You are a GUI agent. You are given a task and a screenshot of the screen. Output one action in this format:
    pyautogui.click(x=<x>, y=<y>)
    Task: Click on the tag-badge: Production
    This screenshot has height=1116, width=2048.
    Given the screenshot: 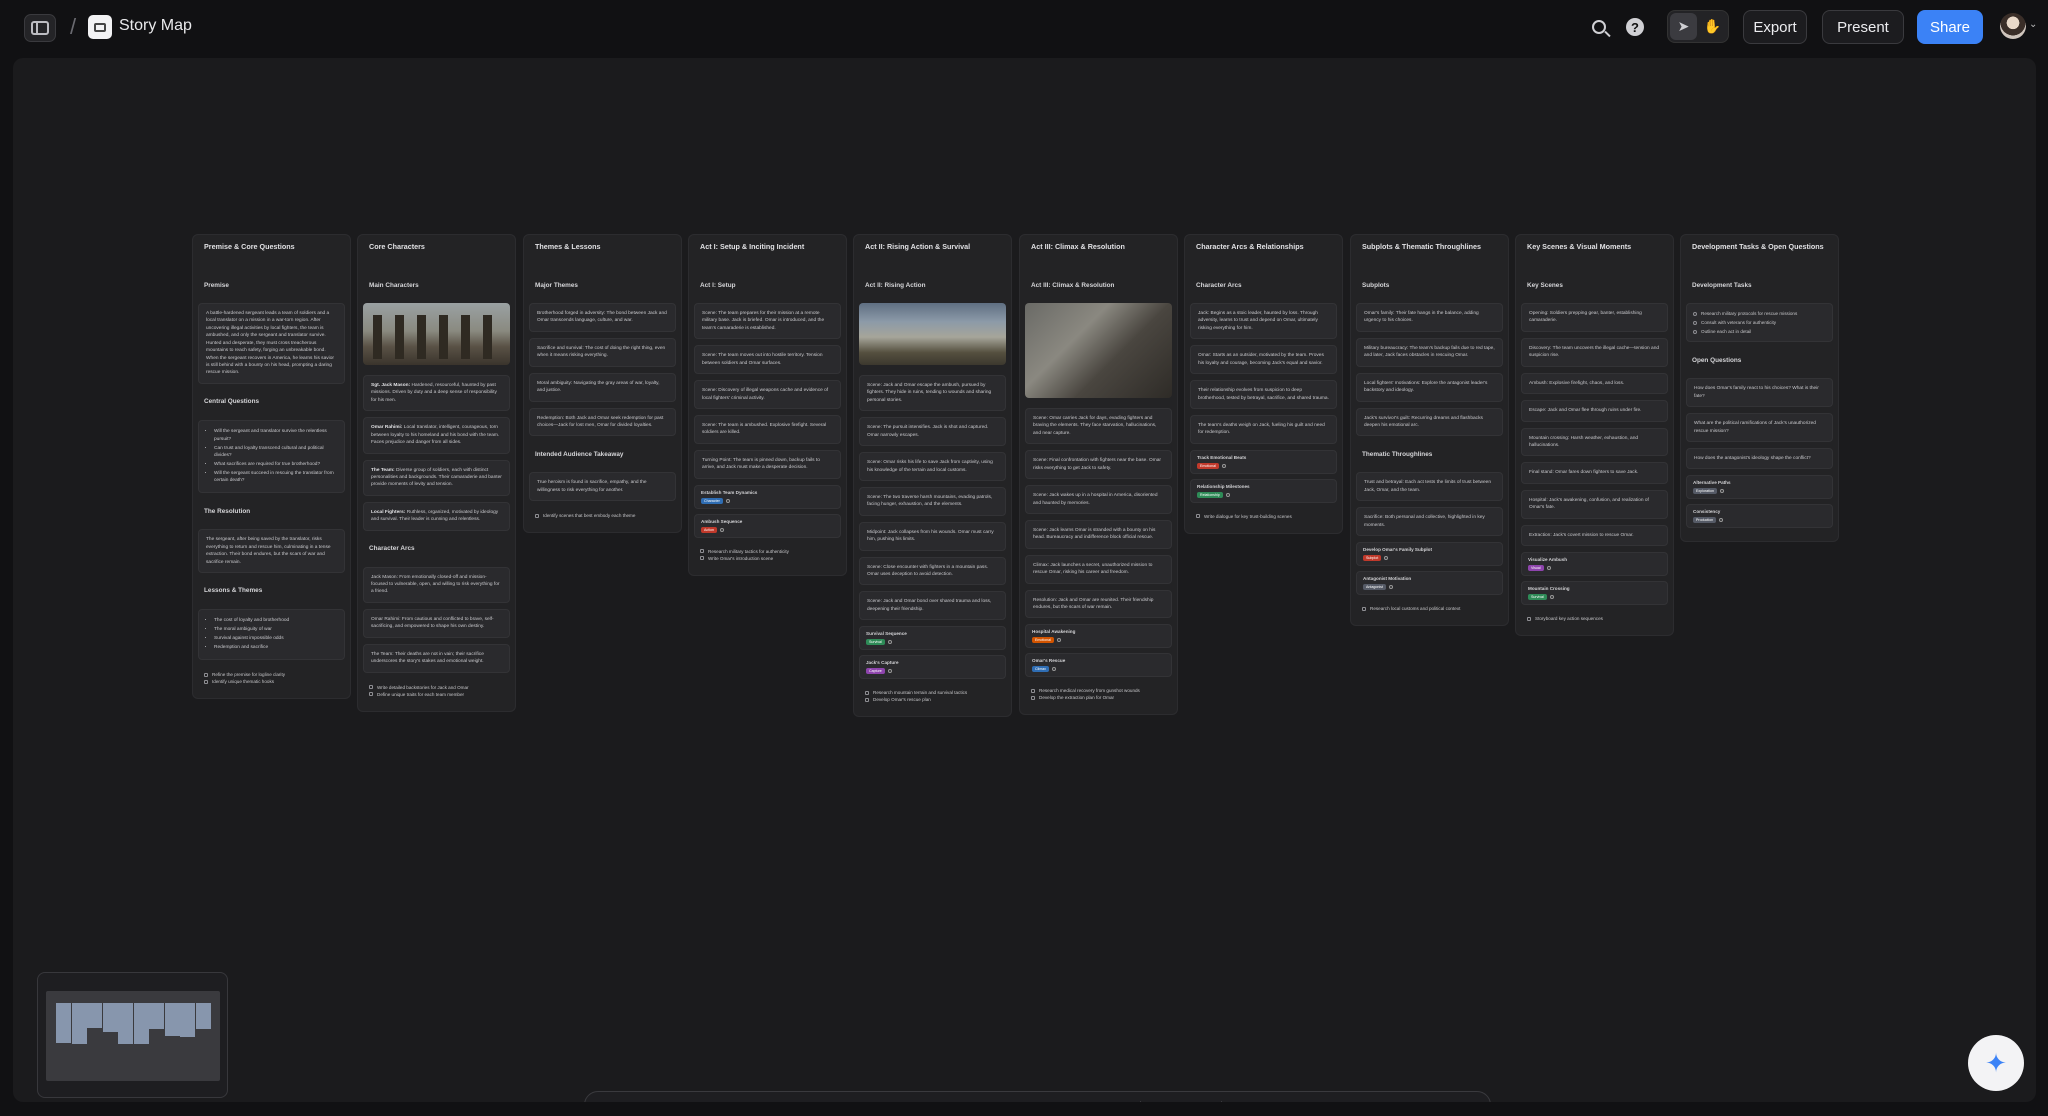 What is the action you would take?
    pyautogui.click(x=1705, y=520)
    